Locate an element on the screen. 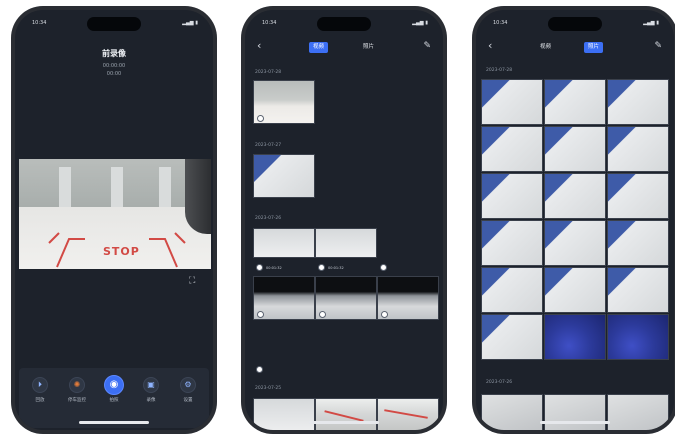  expand-icon: ⛶ is located at coordinates (194, 281).